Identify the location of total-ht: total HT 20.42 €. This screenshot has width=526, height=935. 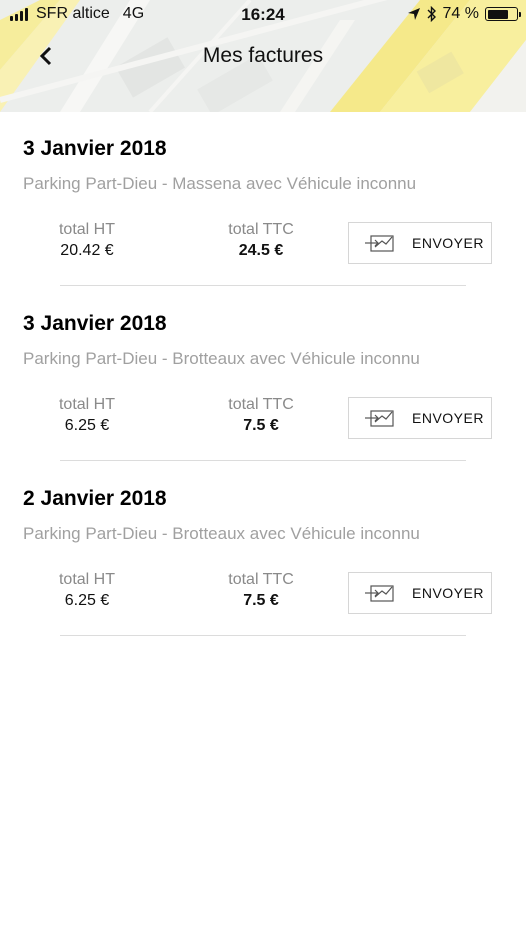
(87, 240).